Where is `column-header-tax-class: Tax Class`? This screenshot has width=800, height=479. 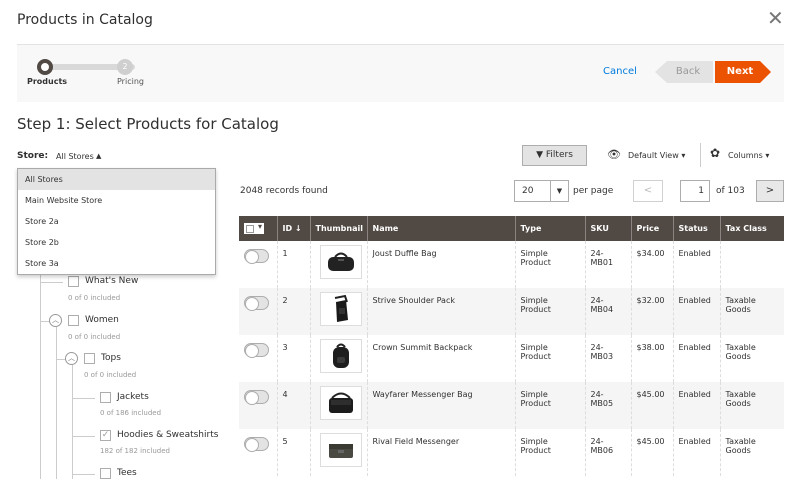 column-header-tax-class: Tax Class is located at coordinates (751, 228).